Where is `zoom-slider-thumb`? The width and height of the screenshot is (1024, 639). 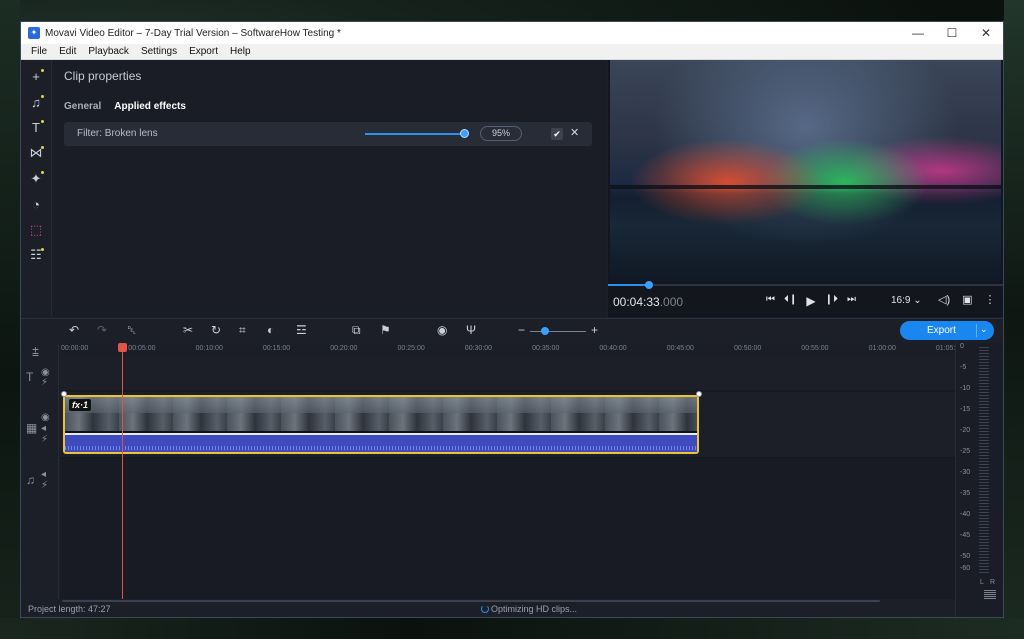
zoom-slider-thumb is located at coordinates (545, 331).